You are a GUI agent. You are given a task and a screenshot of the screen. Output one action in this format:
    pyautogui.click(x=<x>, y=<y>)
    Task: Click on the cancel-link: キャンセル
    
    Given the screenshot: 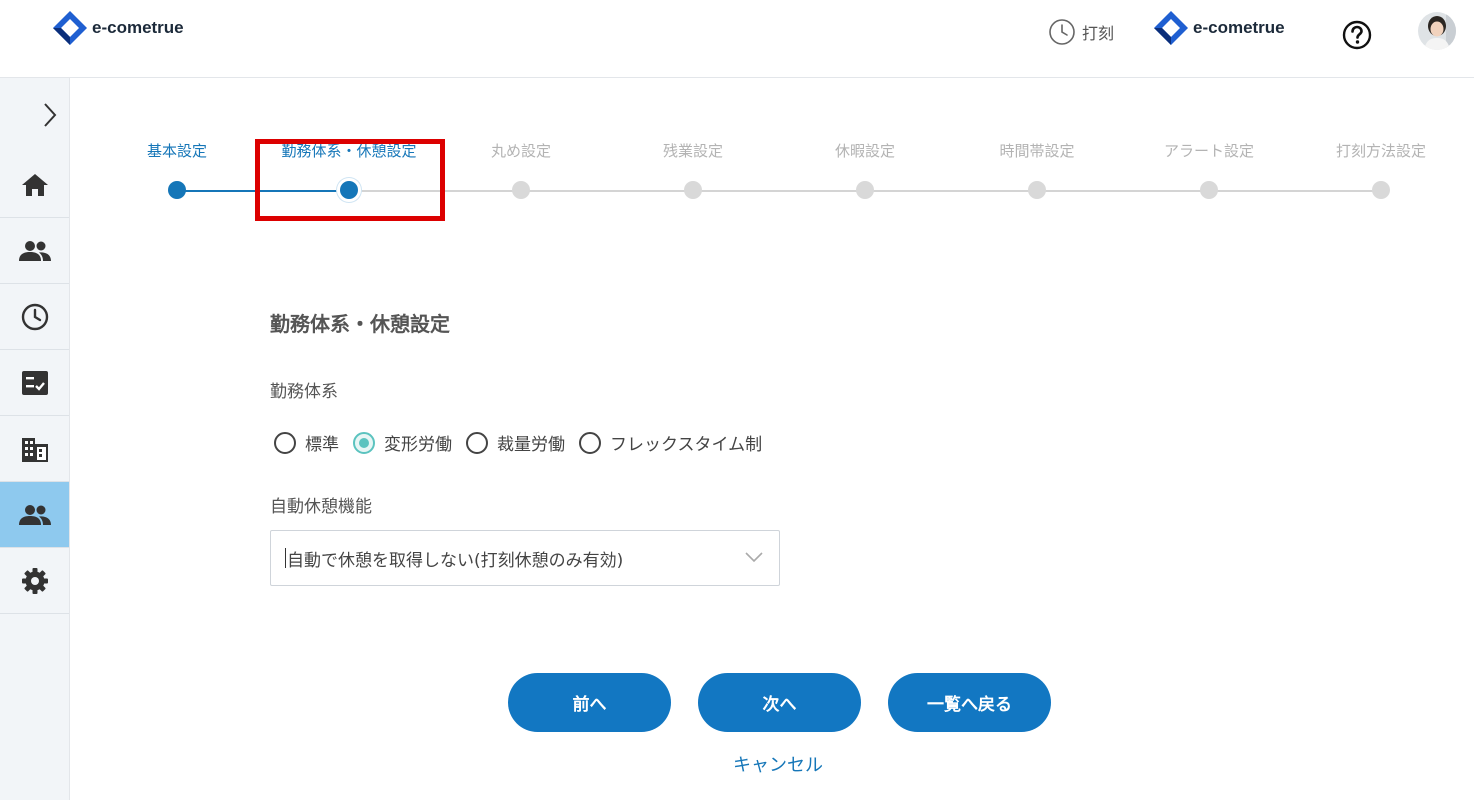 What is the action you would take?
    pyautogui.click(x=778, y=764)
    